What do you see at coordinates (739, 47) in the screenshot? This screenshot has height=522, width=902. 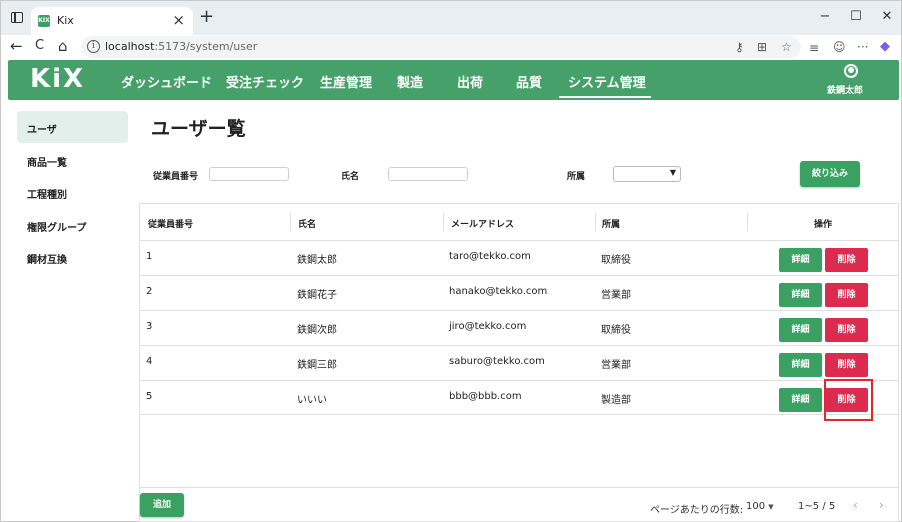 I see `key-icon: ⚷` at bounding box center [739, 47].